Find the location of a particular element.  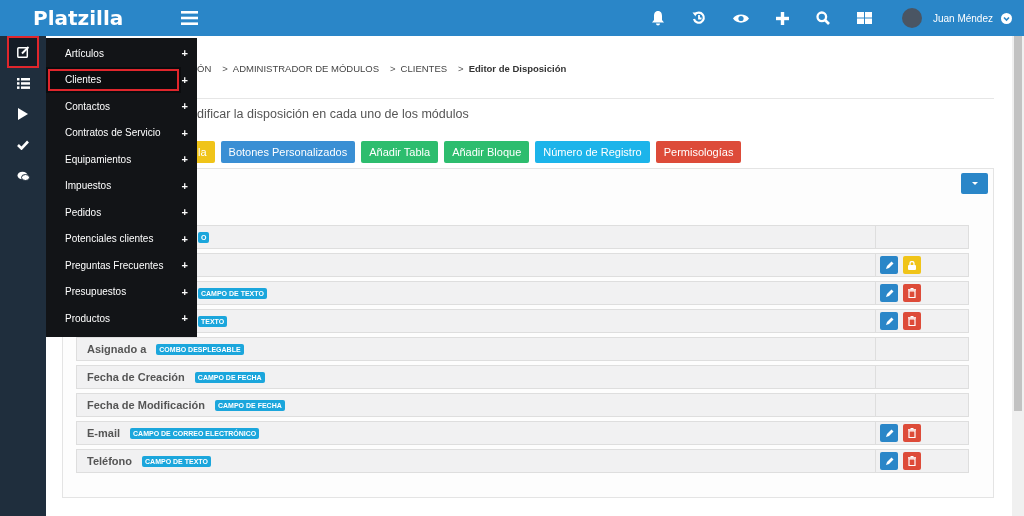

chevron-down-icon is located at coordinates (1006, 18).